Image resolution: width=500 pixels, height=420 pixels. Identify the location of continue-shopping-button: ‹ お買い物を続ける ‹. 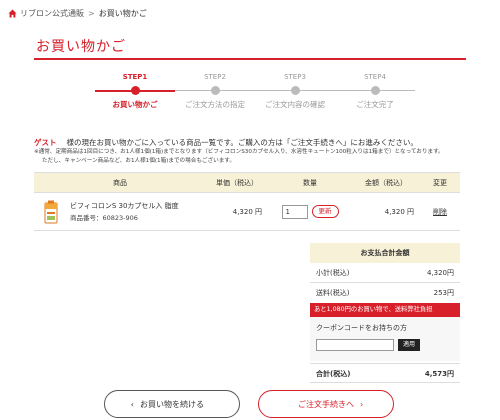
(172, 404).